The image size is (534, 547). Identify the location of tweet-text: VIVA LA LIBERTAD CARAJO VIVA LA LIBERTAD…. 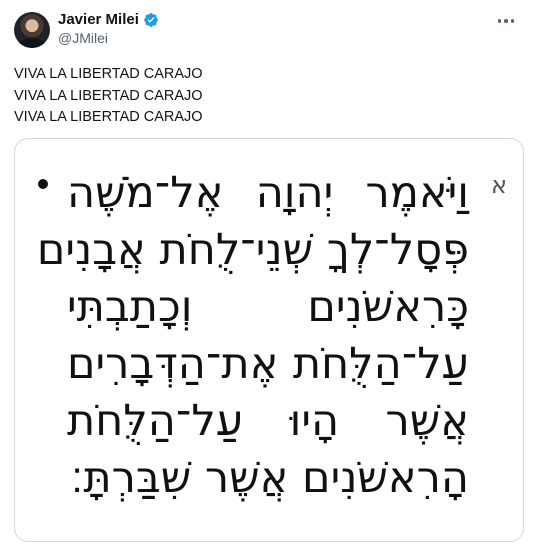
(108, 96).